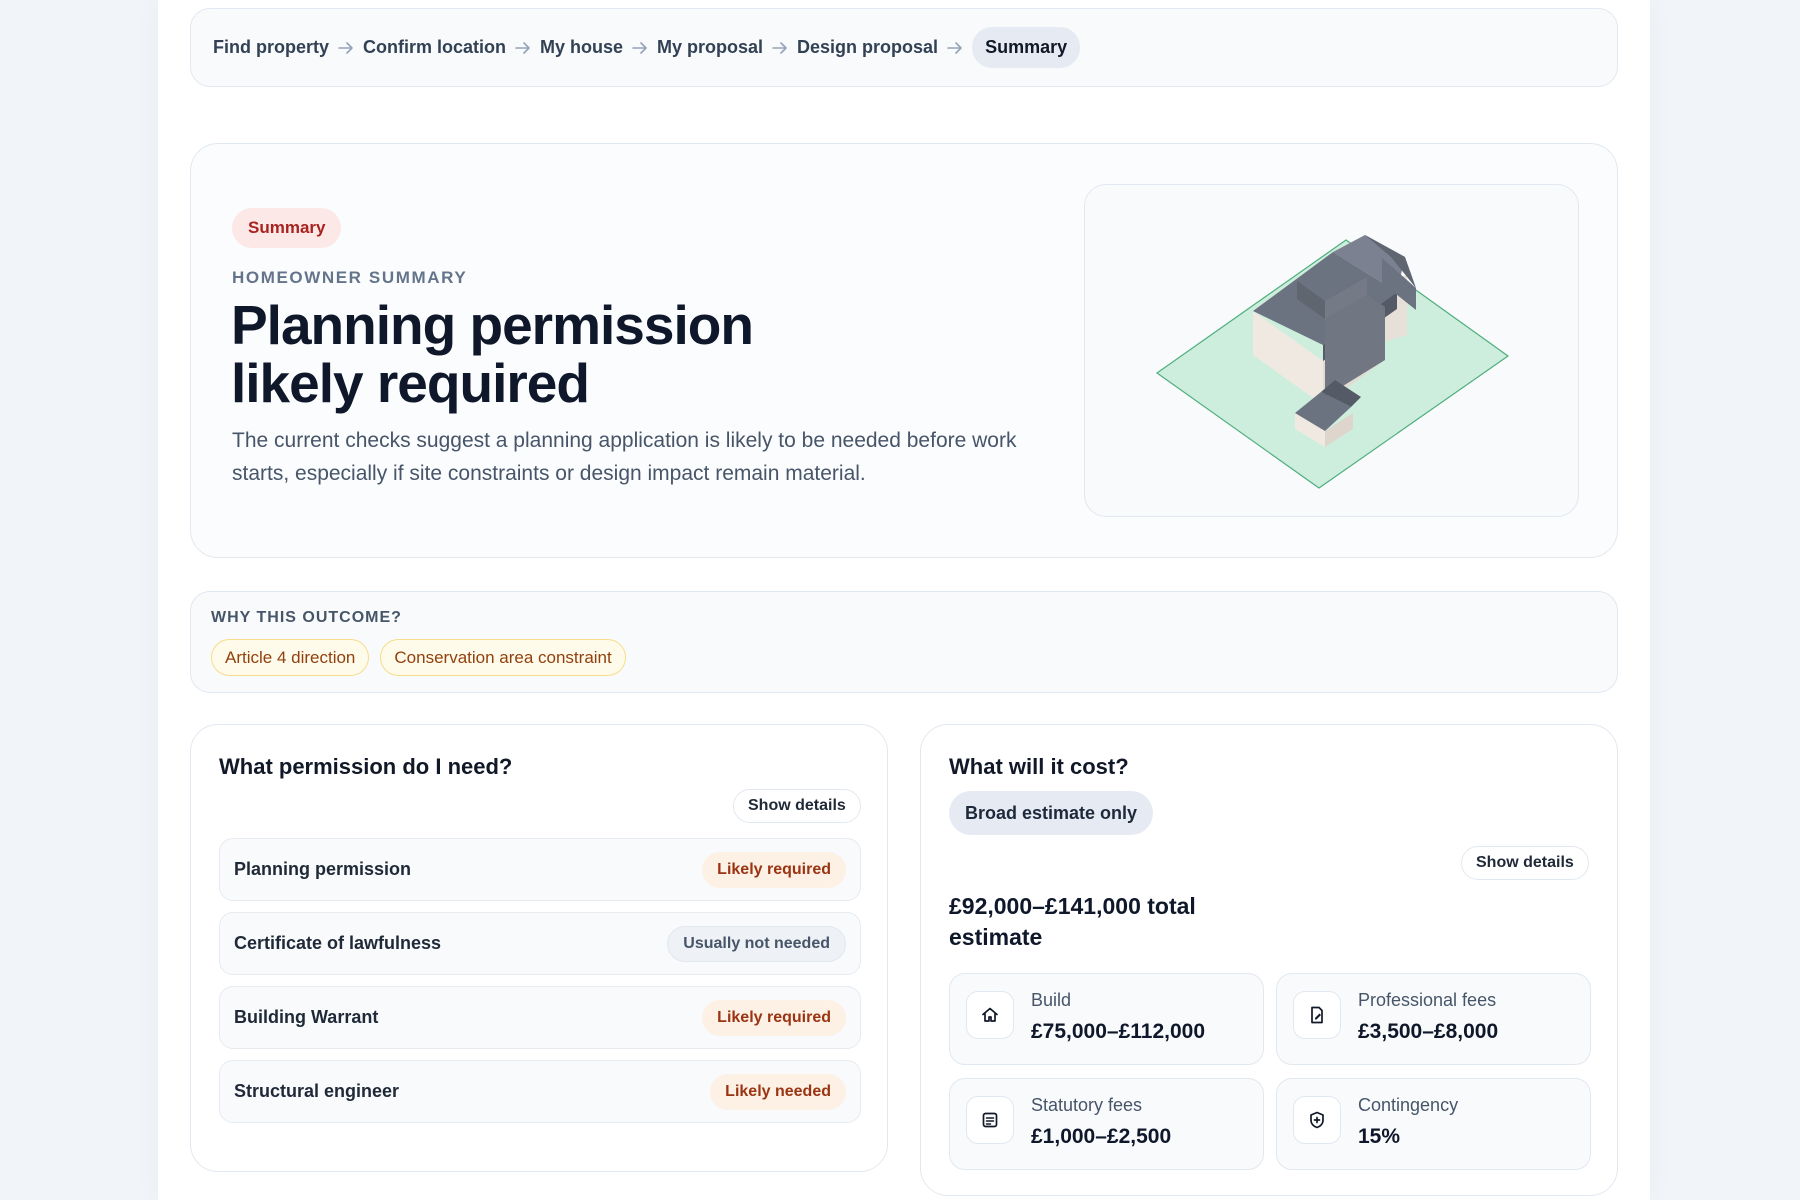 Image resolution: width=1800 pixels, height=1200 pixels. What do you see at coordinates (1072, 921) in the screenshot?
I see `total-estimate: £92,000–£141,000 total estimate` at bounding box center [1072, 921].